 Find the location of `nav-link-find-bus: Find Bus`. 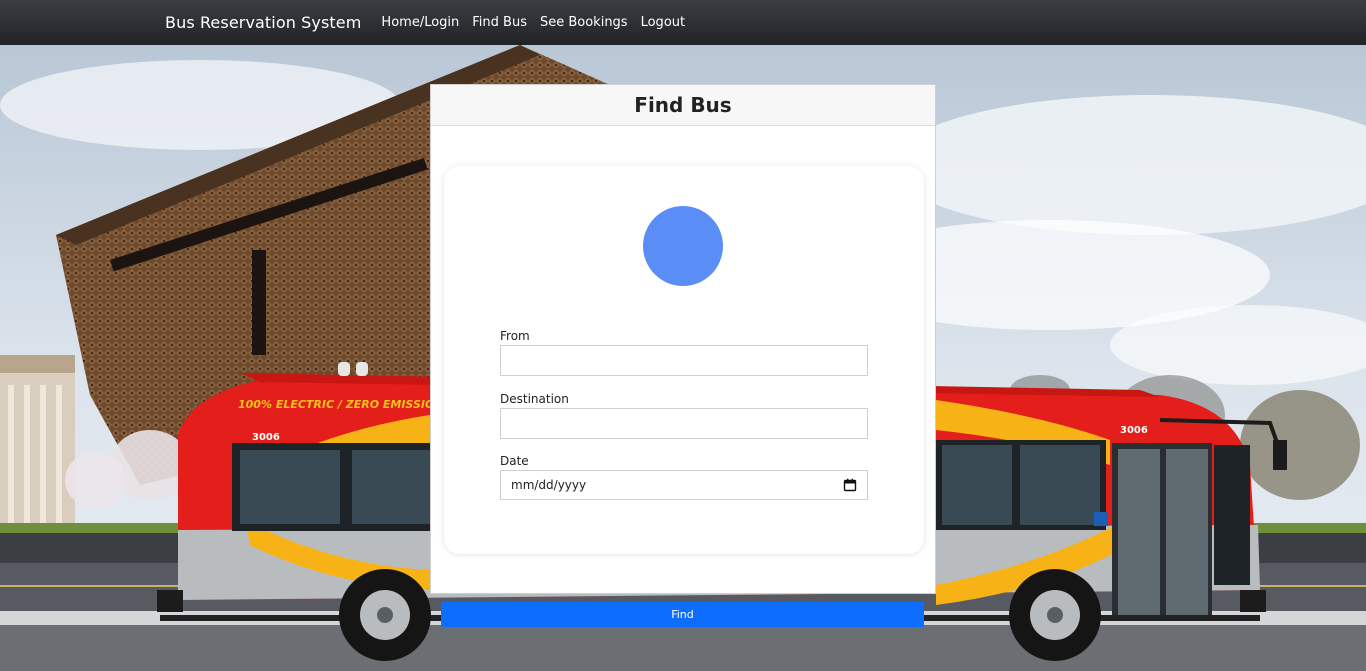

nav-link-find-bus: Find Bus is located at coordinates (499, 22).